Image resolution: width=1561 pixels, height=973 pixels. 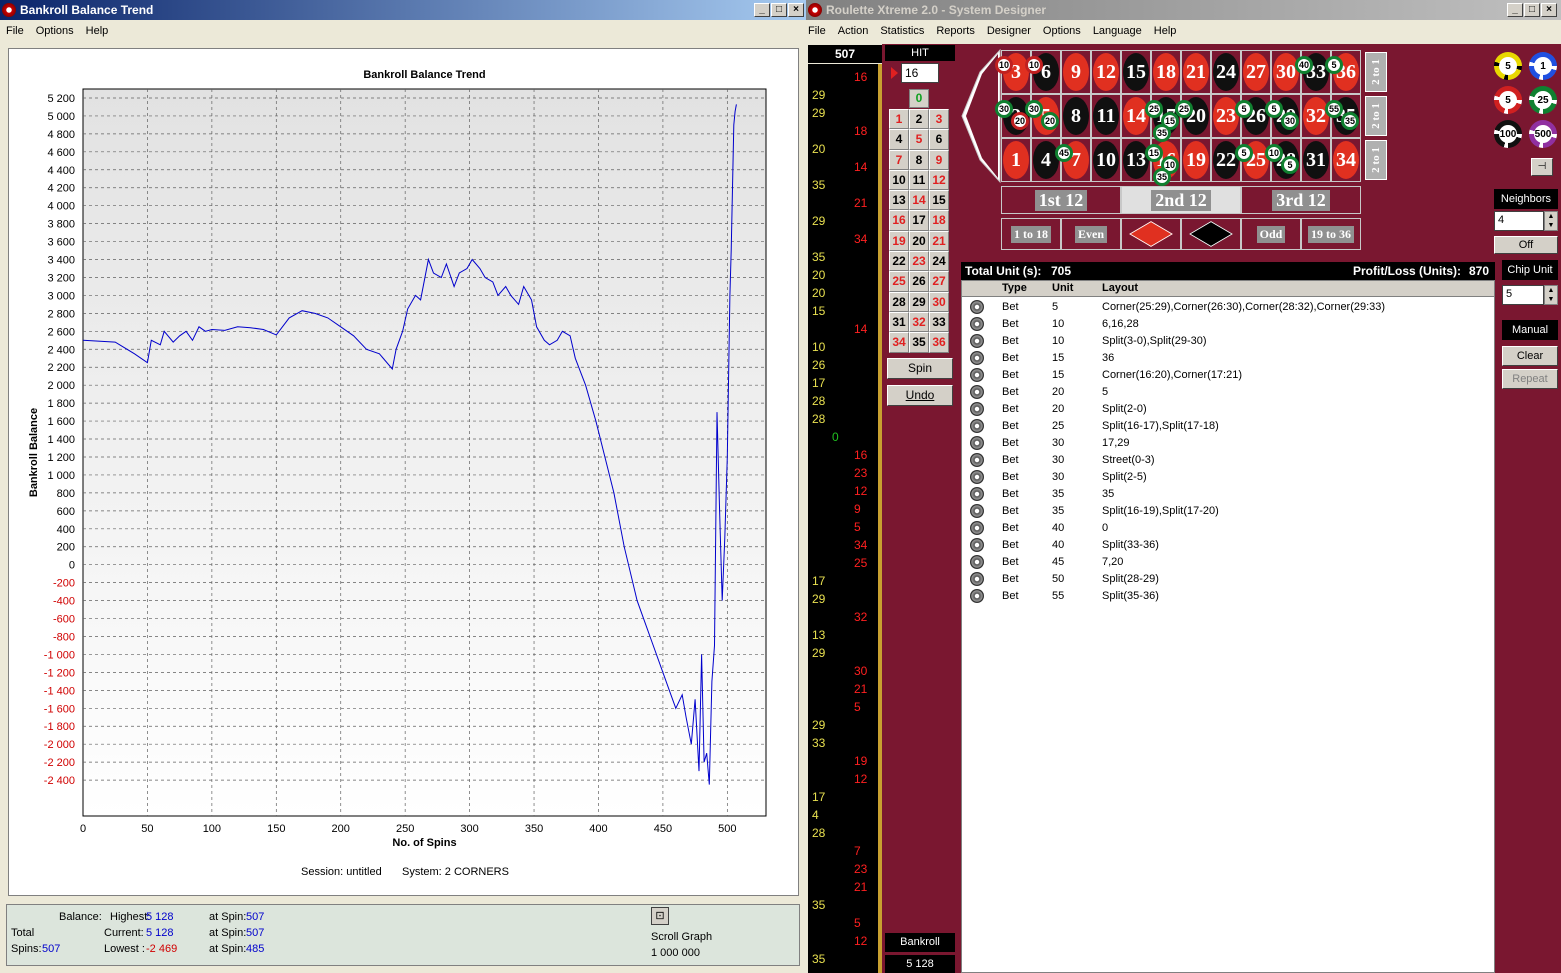 What do you see at coordinates (939, 180) in the screenshot?
I see `number-cell-12: 12` at bounding box center [939, 180].